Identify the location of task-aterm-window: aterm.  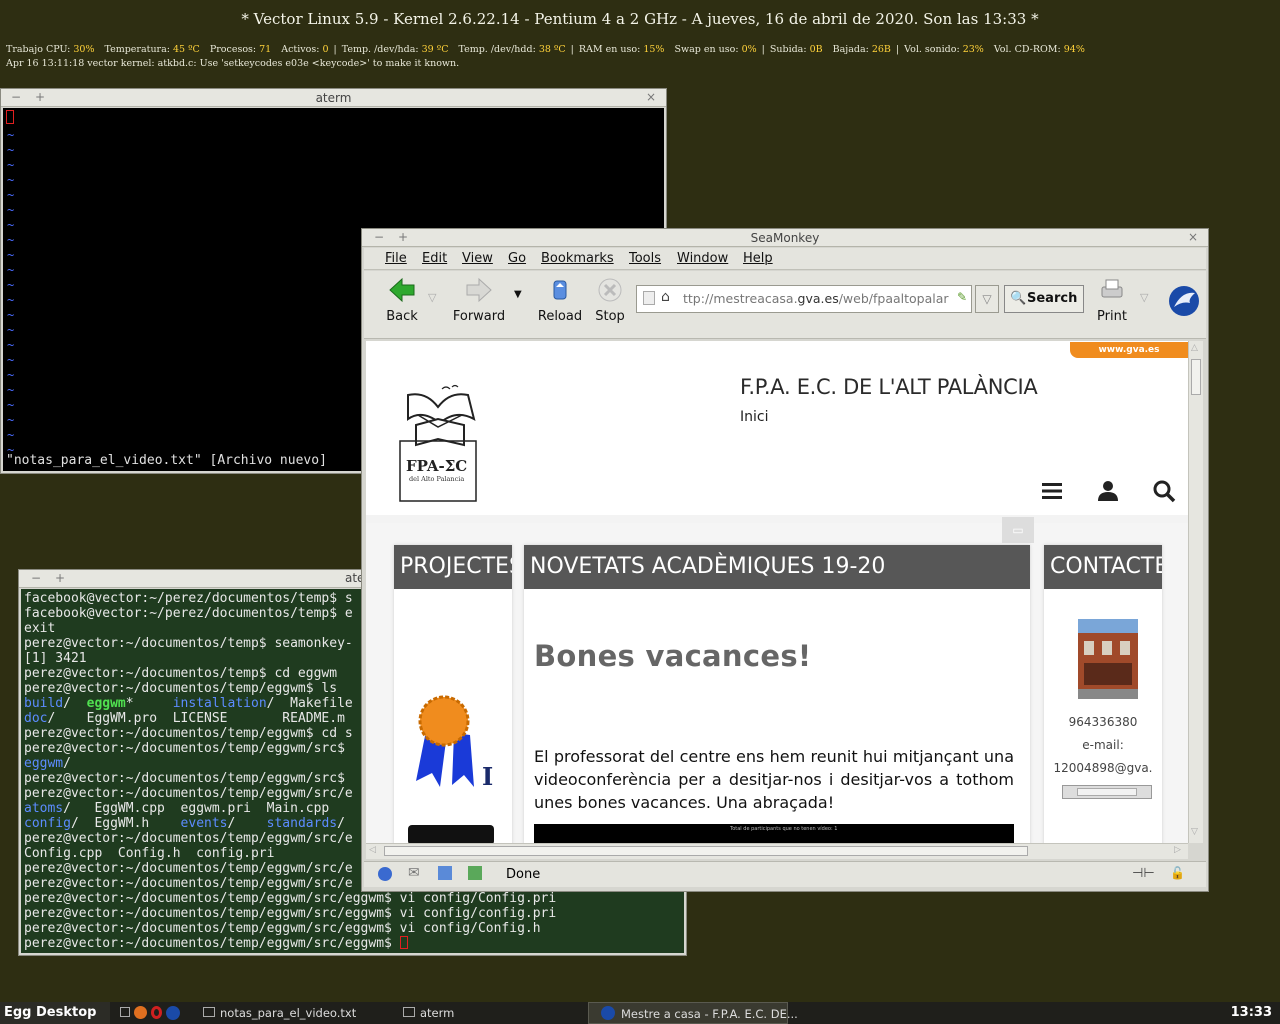
(490, 1013).